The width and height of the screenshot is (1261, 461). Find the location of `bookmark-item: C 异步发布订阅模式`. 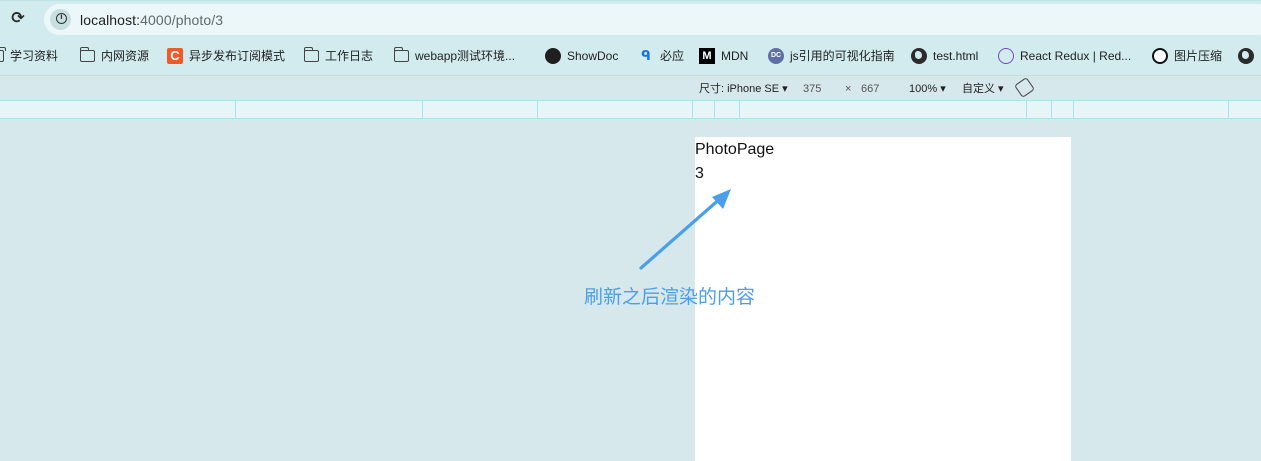

bookmark-item: C 异步发布订阅模式 is located at coordinates (226, 56).